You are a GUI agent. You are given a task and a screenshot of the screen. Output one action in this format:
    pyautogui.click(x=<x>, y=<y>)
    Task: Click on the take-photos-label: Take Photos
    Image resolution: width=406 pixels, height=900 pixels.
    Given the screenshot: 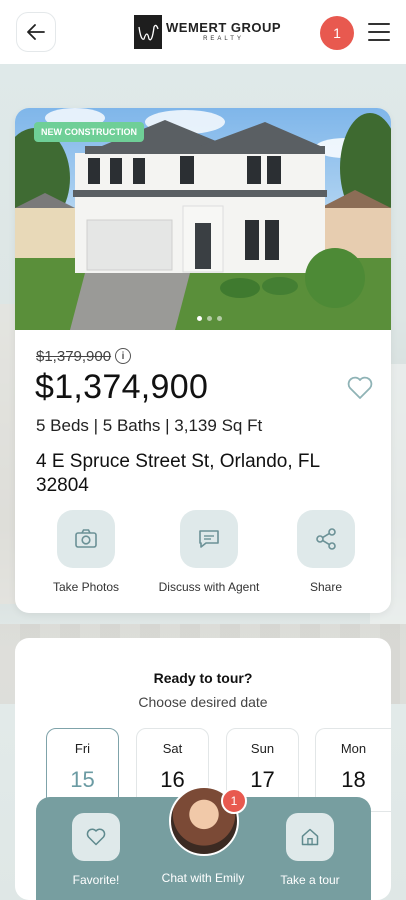 What is the action you would take?
    pyautogui.click(x=86, y=587)
    